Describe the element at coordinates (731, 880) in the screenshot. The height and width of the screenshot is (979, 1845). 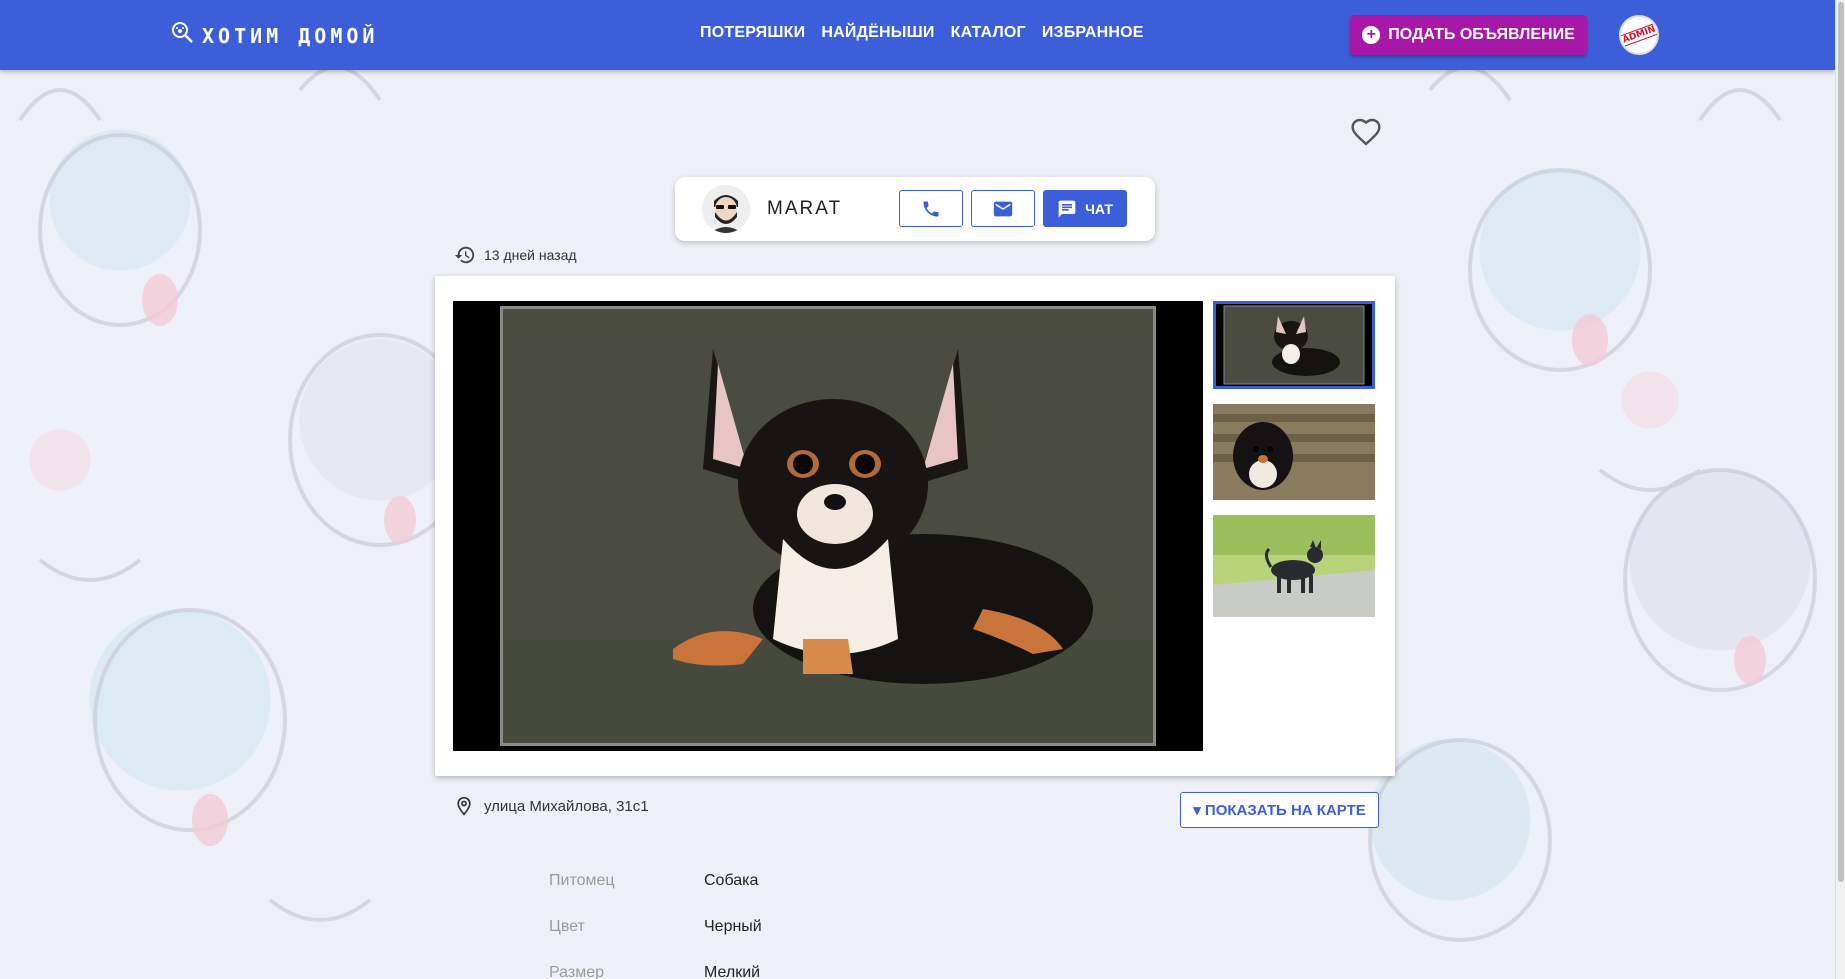
I see `property-value: Собака` at that location.